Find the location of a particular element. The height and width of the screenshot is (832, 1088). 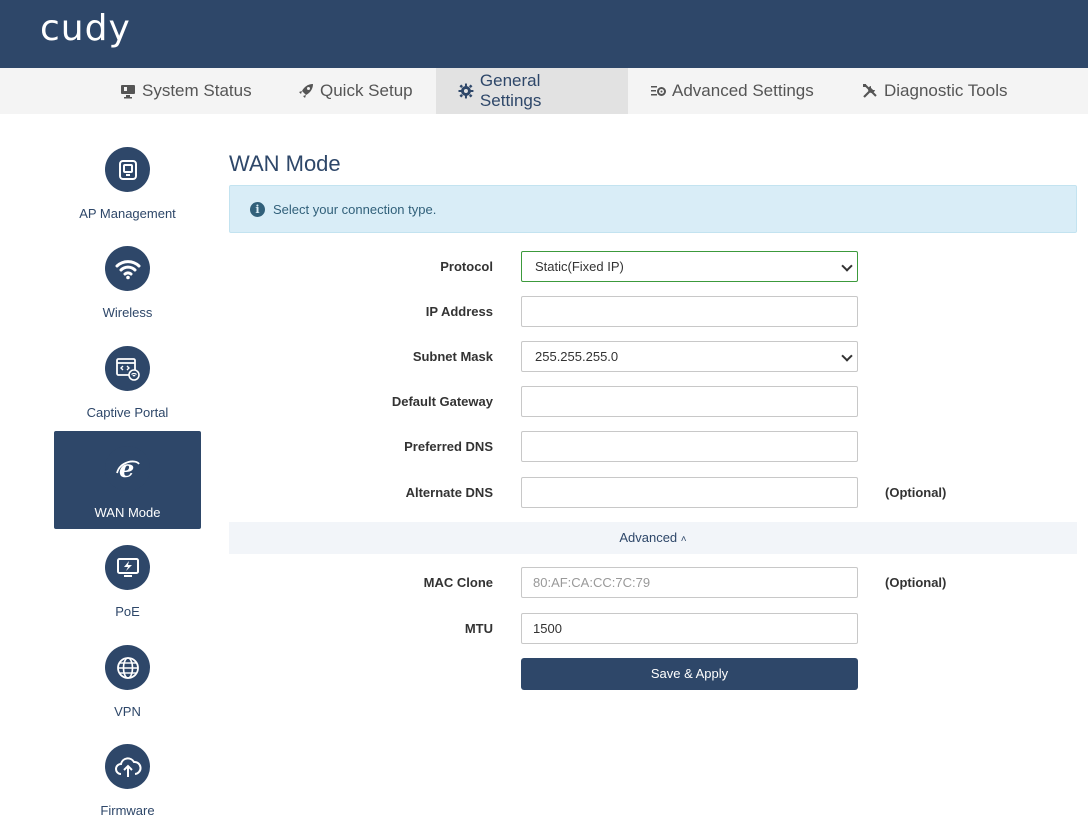

nav-system-status: System Status is located at coordinates (186, 91).